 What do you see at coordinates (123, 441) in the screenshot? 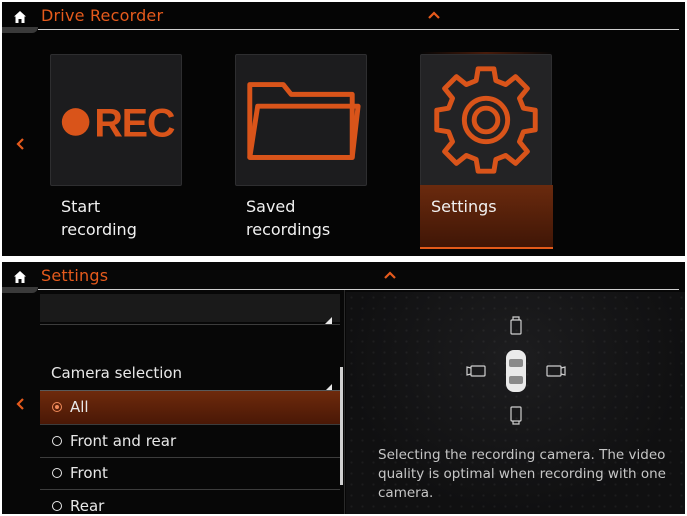
I see `option-label: Front and rear` at bounding box center [123, 441].